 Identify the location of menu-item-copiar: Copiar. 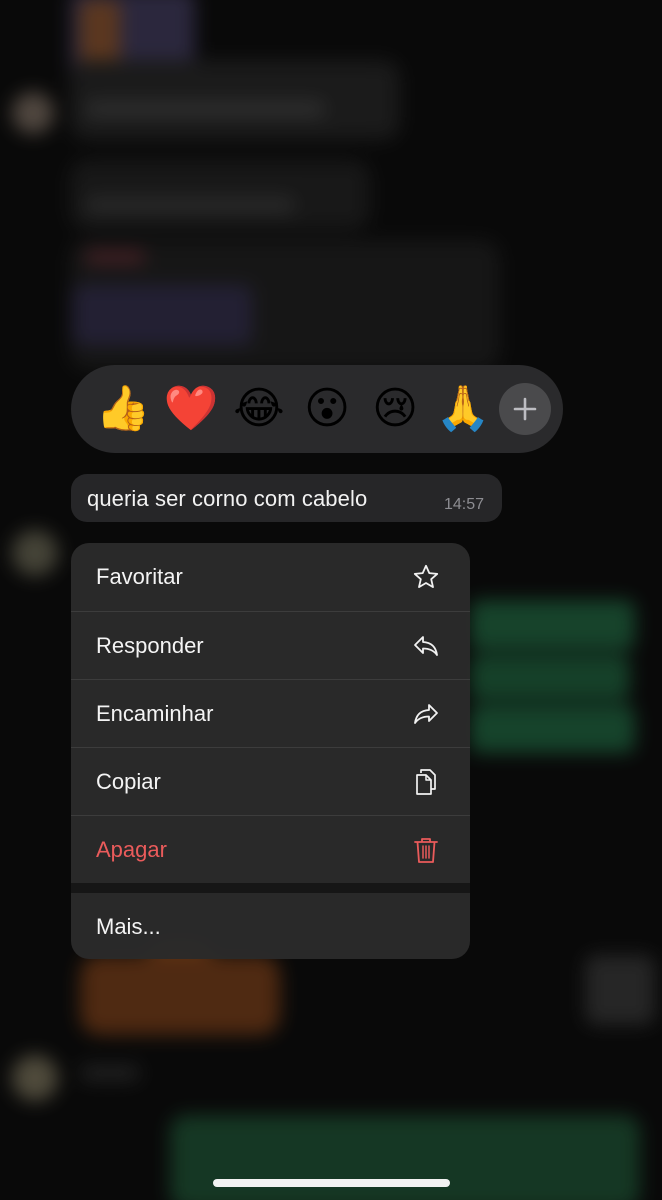
(270, 781).